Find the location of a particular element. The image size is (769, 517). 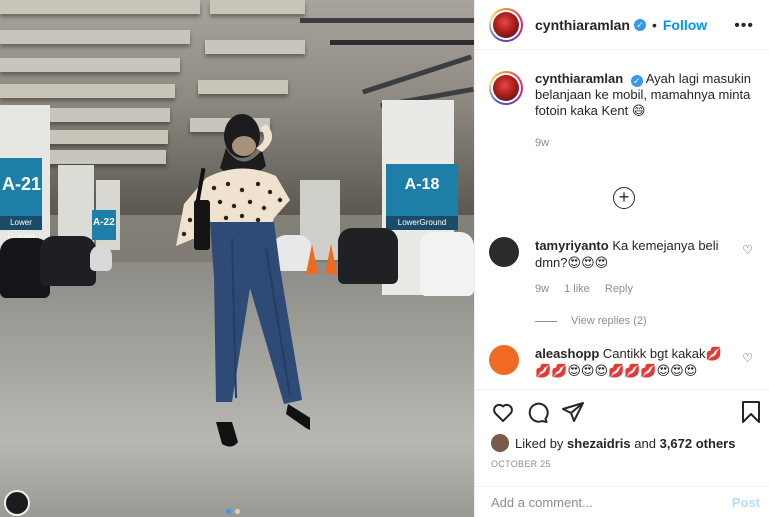

share-icon is located at coordinates (573, 412).